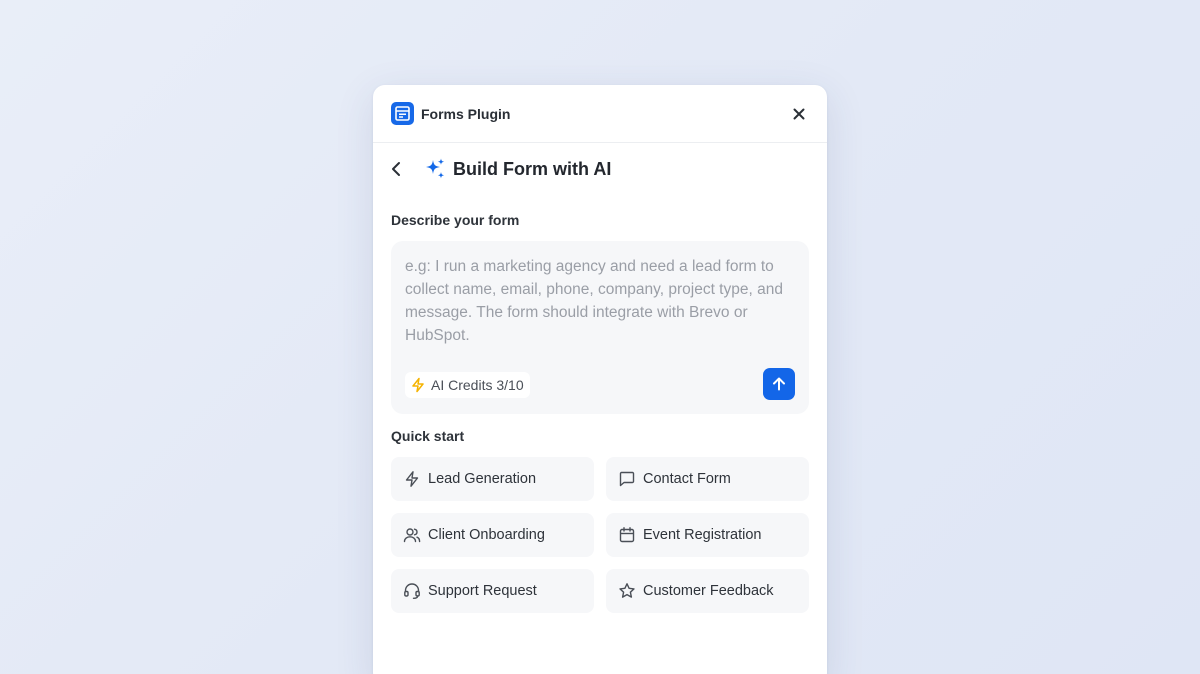 This screenshot has width=1200, height=674. I want to click on subheader: Build Form with AI, so click(600, 169).